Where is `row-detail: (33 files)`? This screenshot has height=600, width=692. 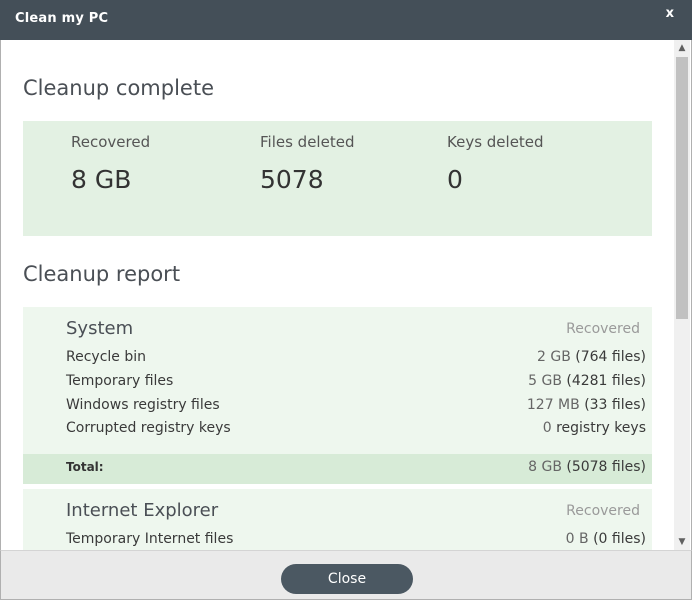
row-detail: (33 files) is located at coordinates (615, 405).